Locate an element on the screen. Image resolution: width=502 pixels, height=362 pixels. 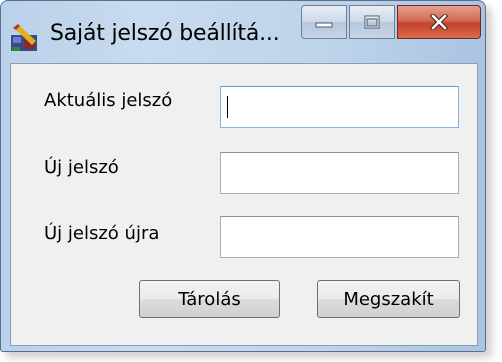
new-password-again-field is located at coordinates (339, 237).